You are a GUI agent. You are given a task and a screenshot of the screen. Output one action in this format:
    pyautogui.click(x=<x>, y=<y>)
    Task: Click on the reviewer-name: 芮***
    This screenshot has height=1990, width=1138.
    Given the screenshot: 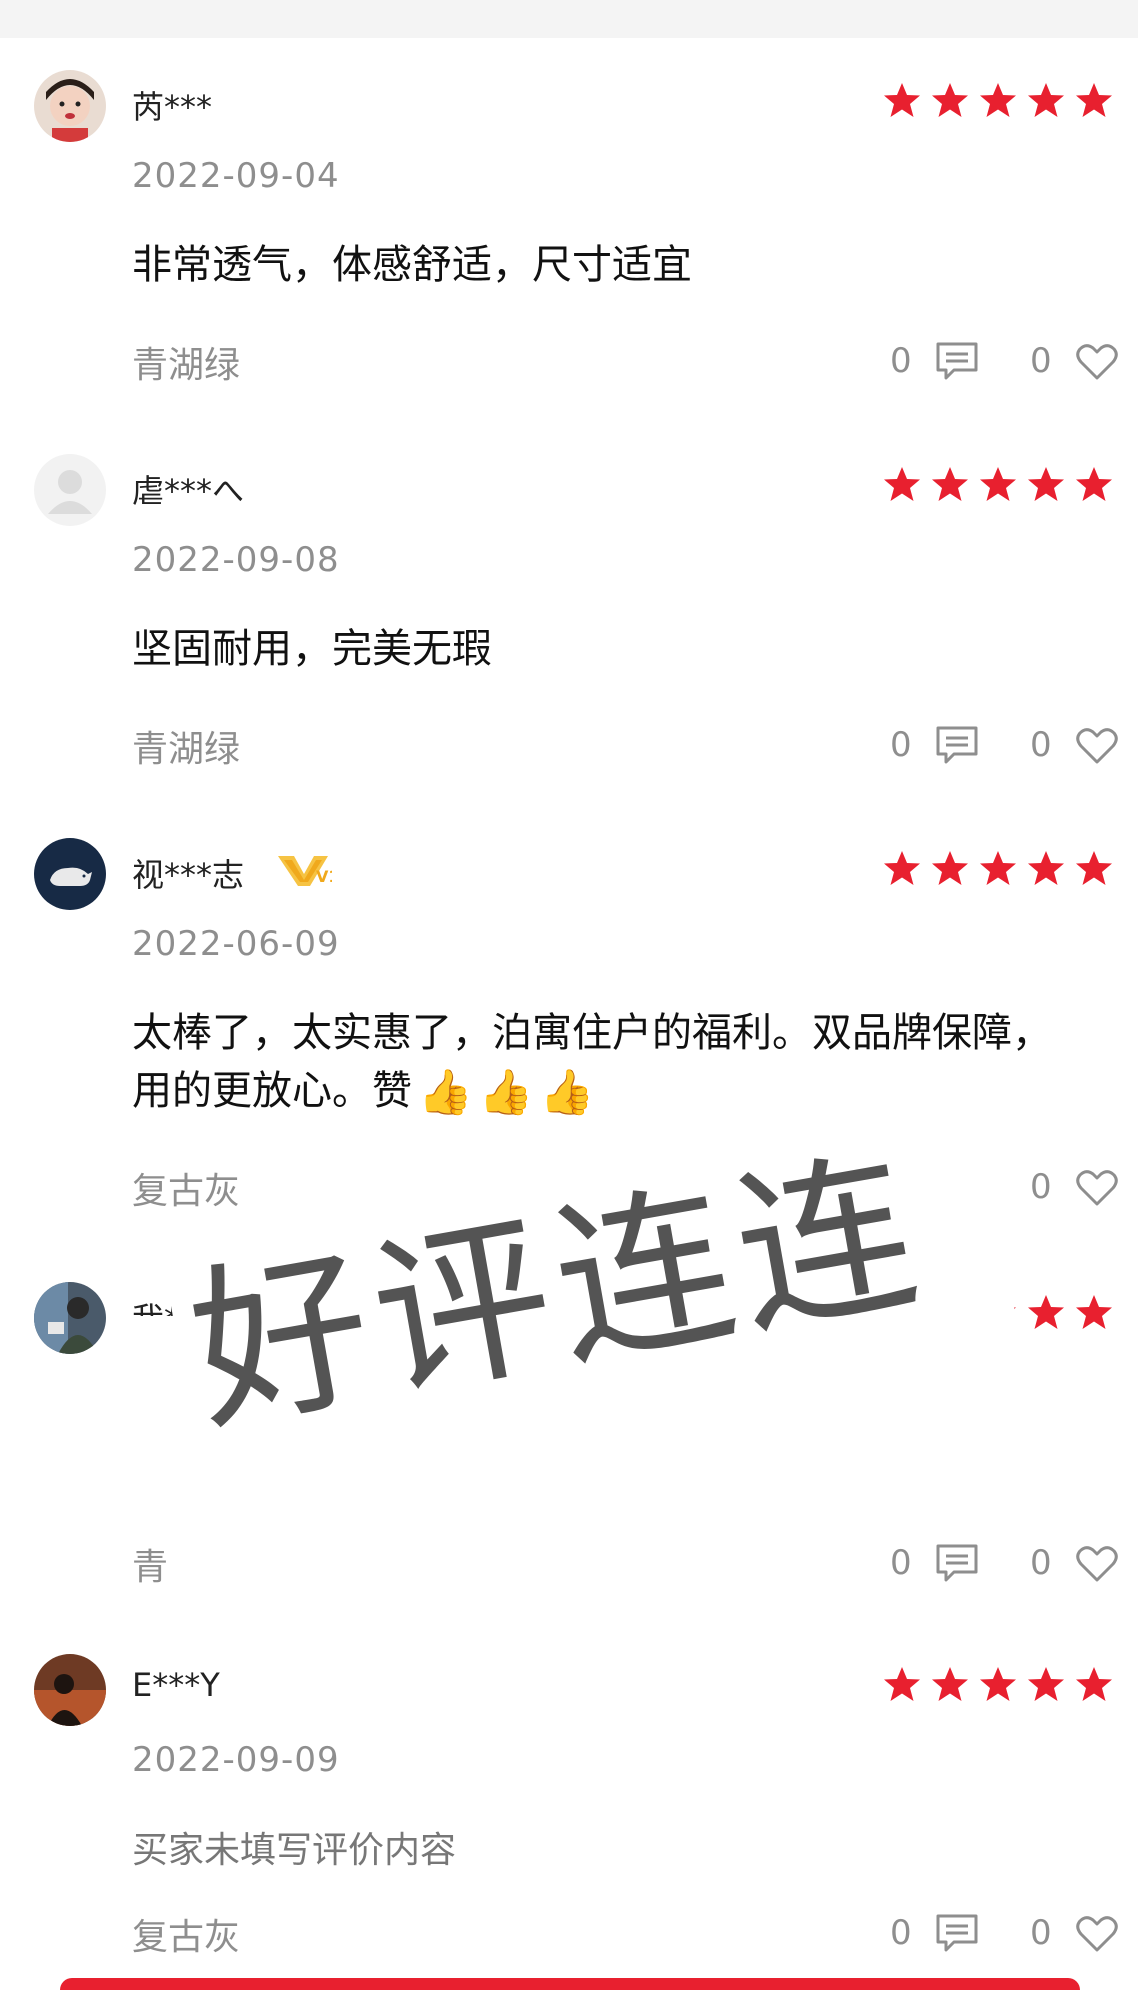 What is the action you would take?
    pyautogui.click(x=172, y=107)
    